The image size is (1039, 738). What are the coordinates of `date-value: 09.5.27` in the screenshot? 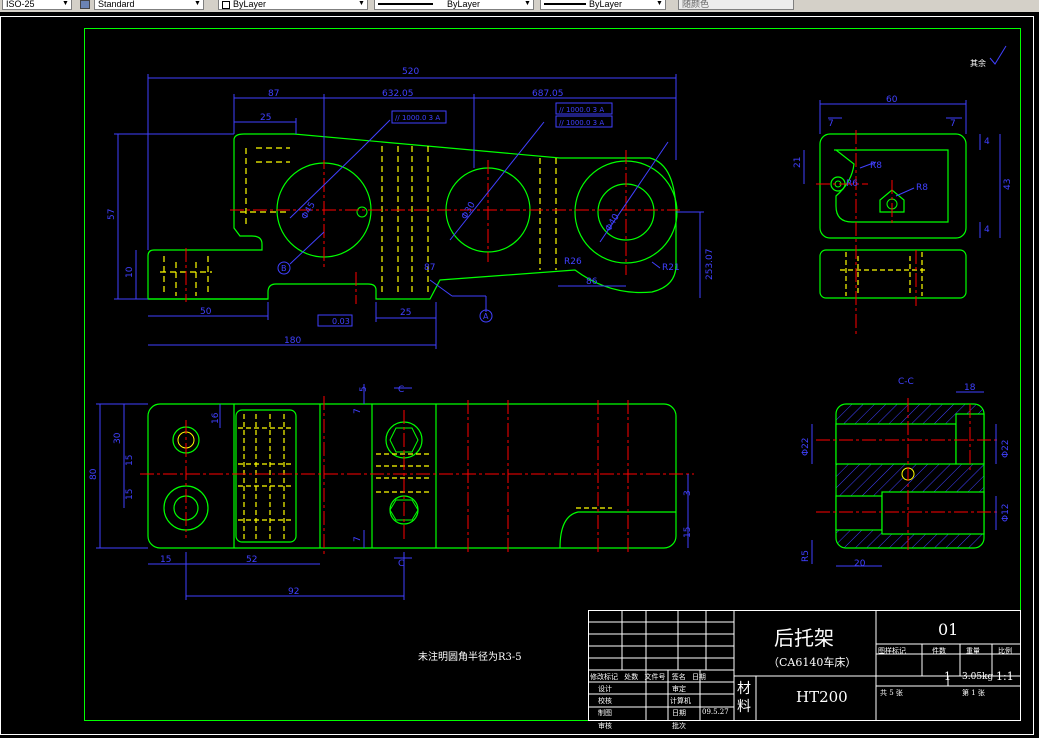 It's located at (715, 712).